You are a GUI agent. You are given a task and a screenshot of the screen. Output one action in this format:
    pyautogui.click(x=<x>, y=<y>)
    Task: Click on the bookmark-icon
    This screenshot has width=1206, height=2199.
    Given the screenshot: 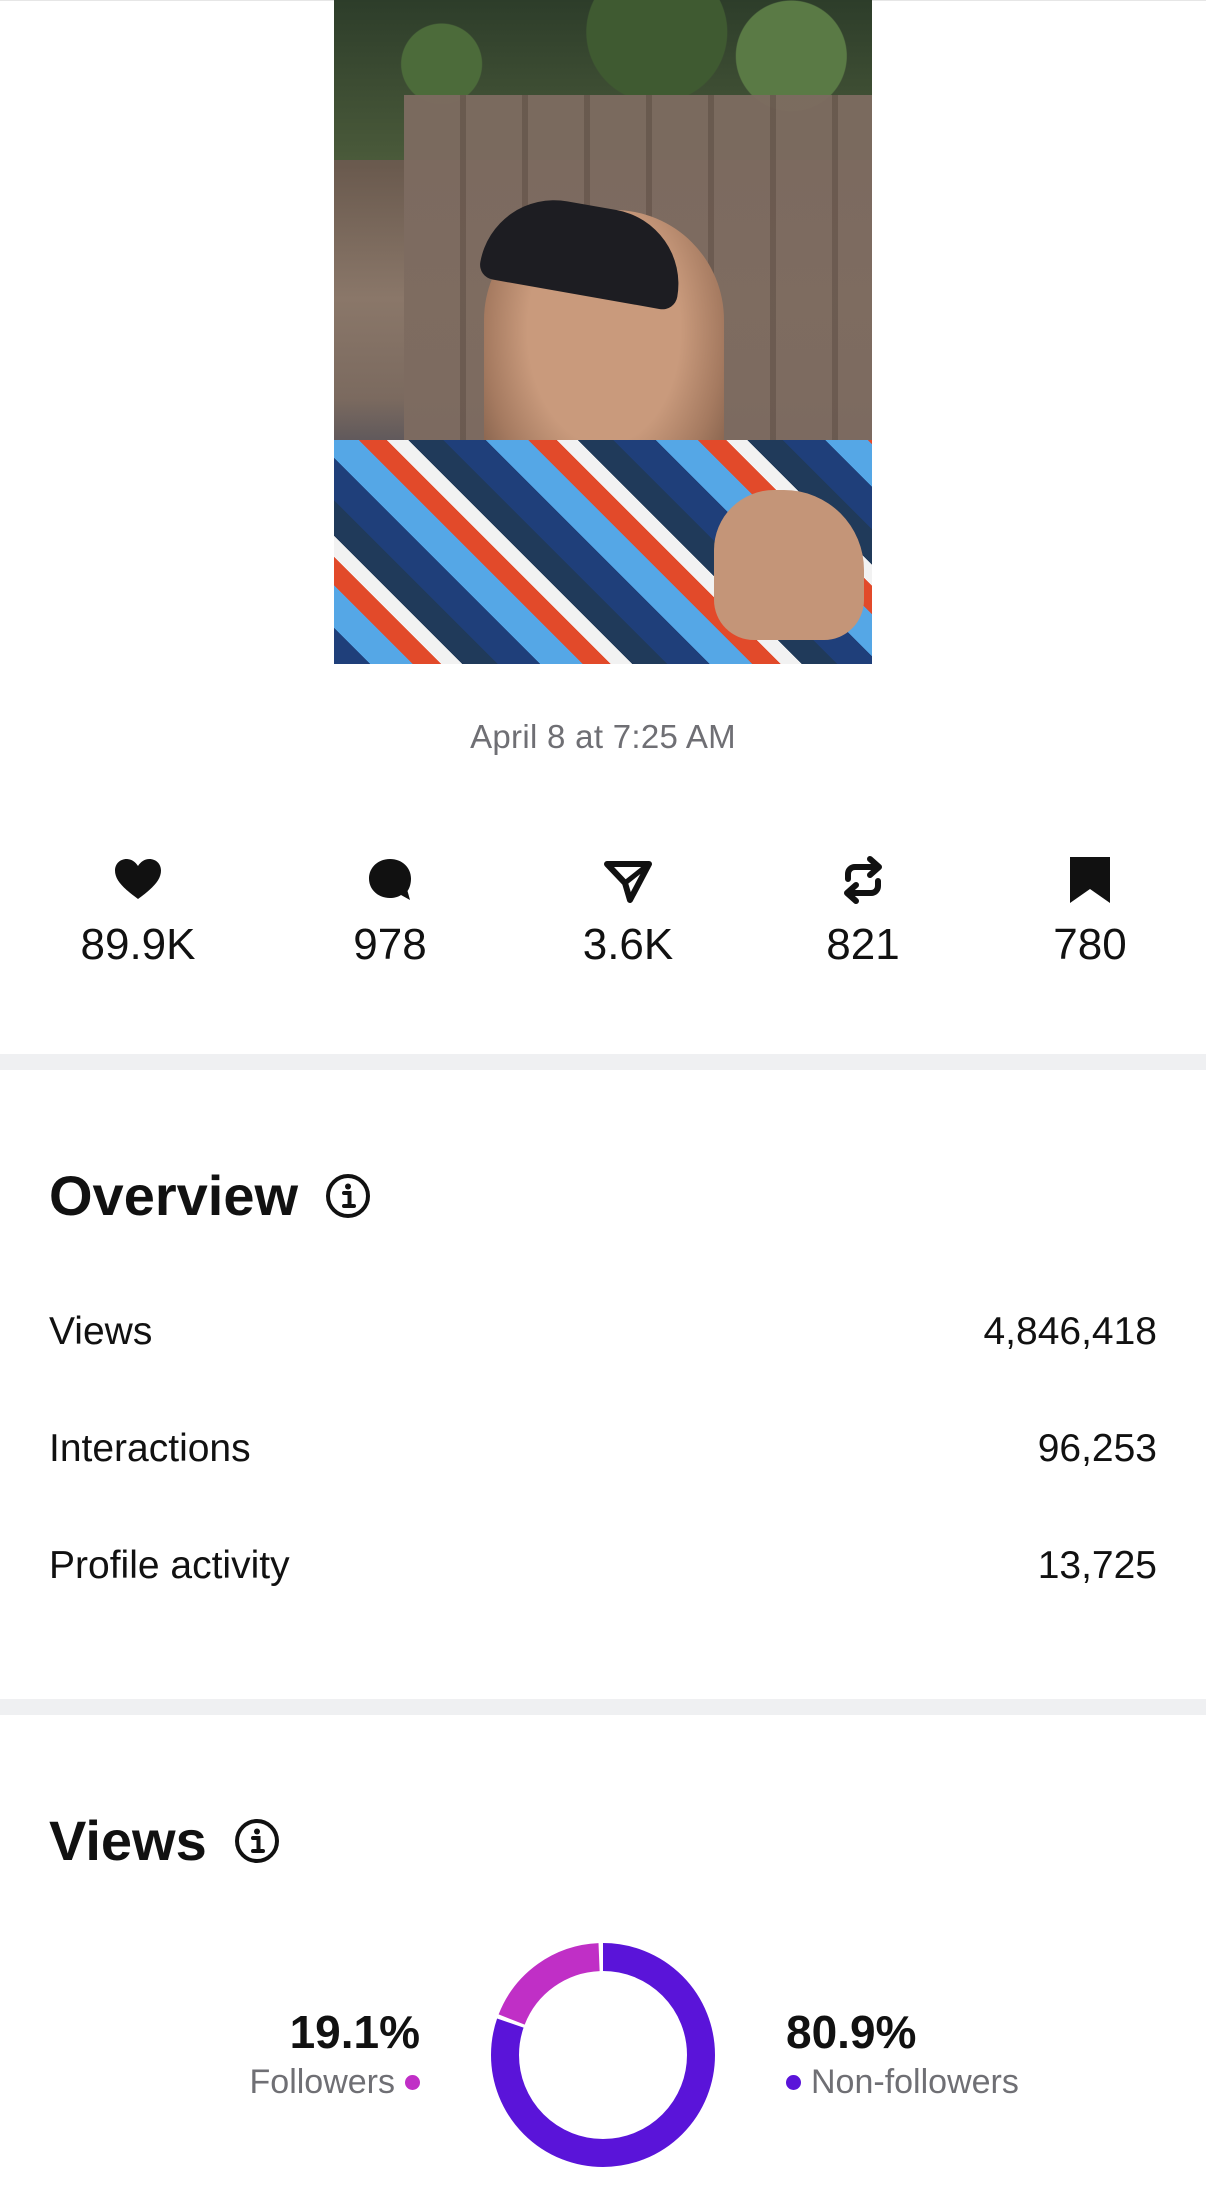 What is the action you would take?
    pyautogui.click(x=1090, y=880)
    